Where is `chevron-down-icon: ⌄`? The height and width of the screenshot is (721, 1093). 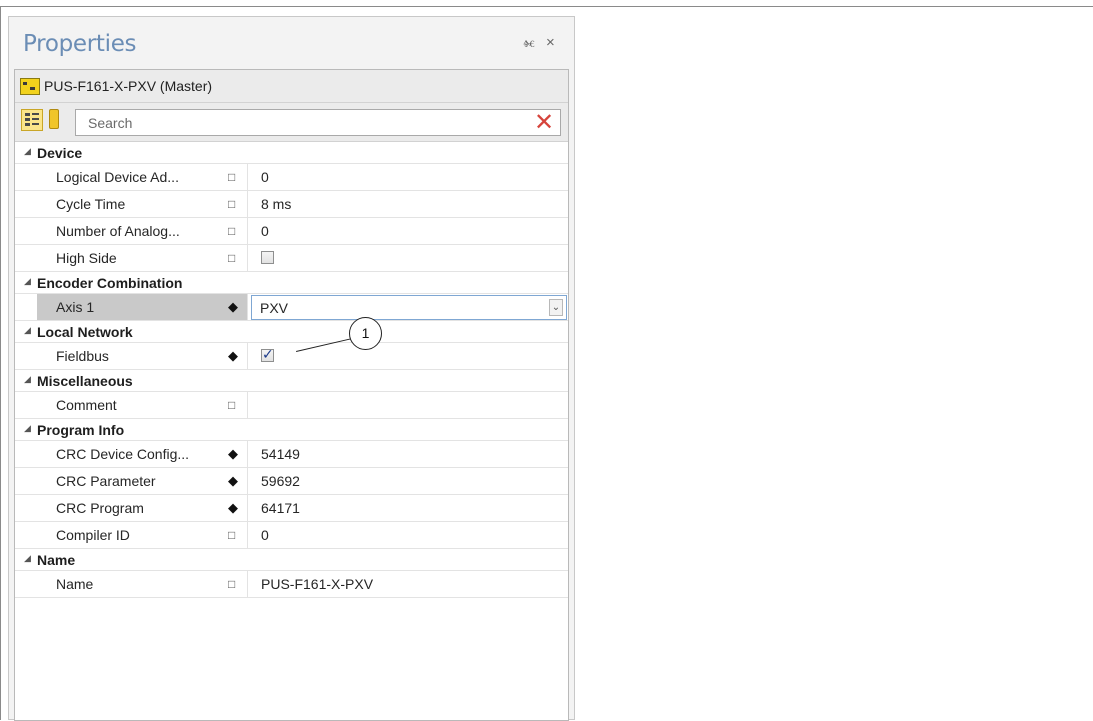
chevron-down-icon: ⌄ is located at coordinates (556, 307).